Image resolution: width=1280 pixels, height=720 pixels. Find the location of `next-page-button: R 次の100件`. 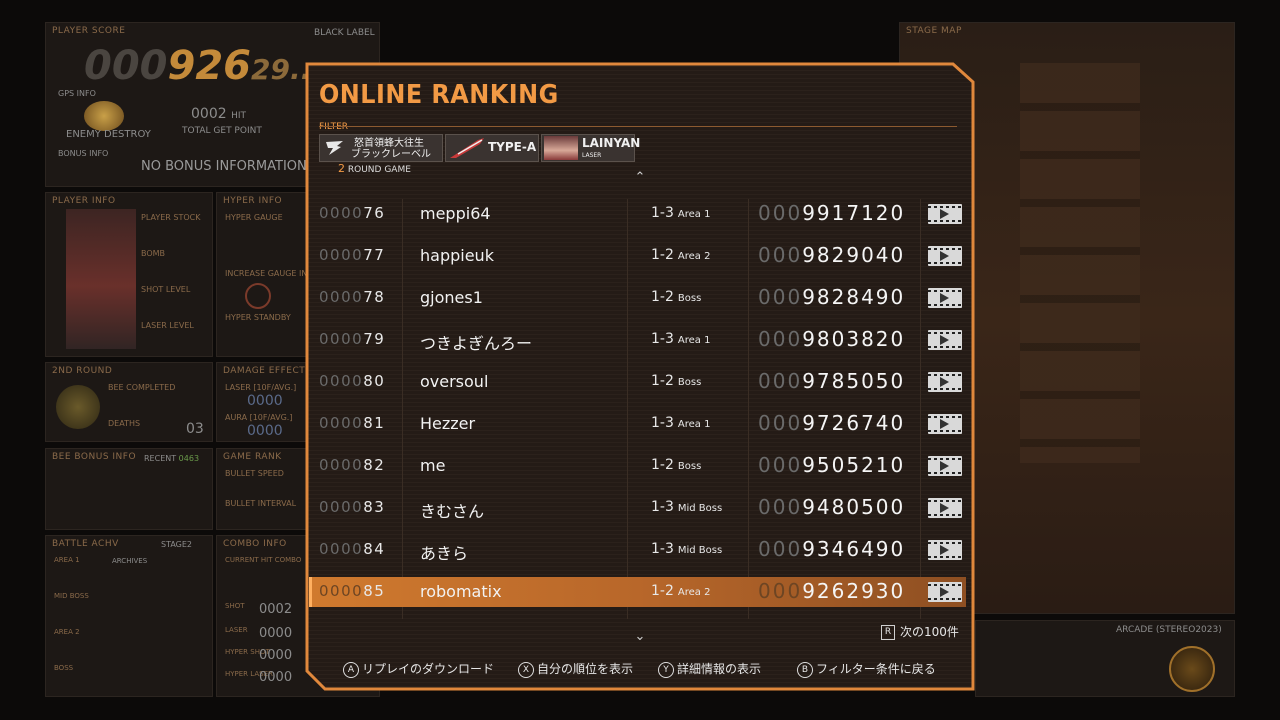

next-page-button: R 次の100件 is located at coordinates (920, 631).